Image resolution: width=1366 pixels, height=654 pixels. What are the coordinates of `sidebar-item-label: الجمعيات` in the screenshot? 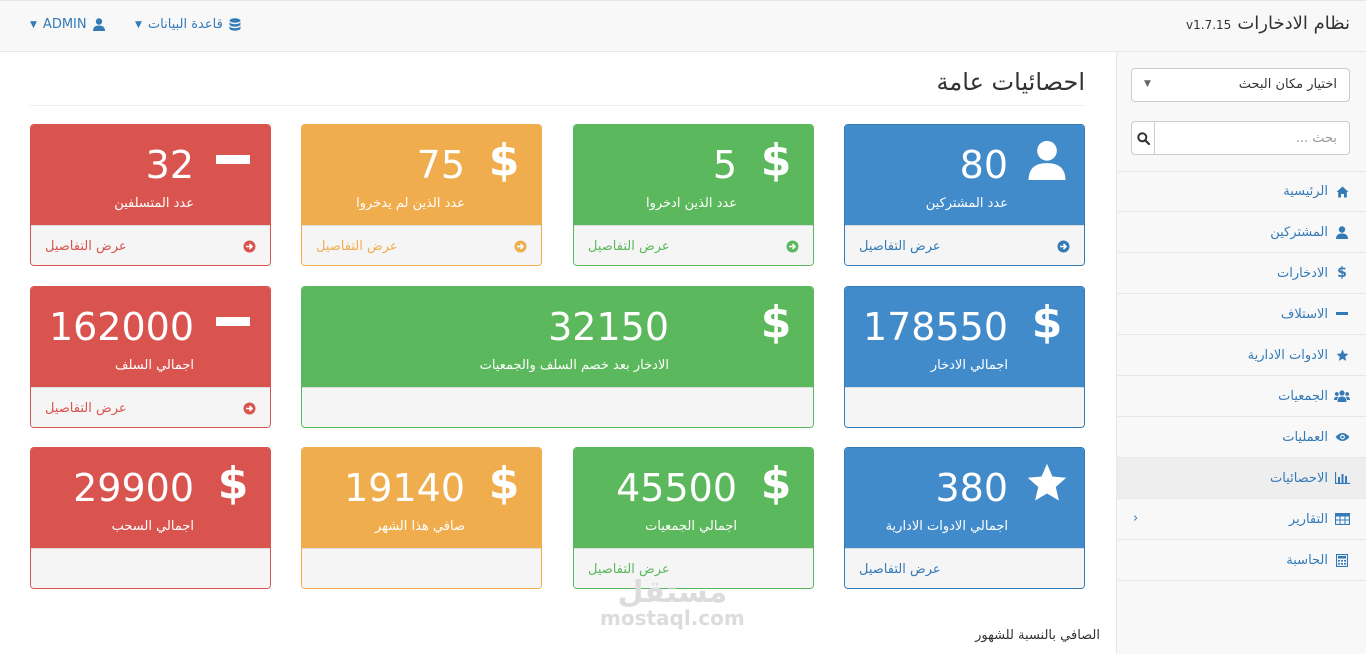 It's located at (1303, 396).